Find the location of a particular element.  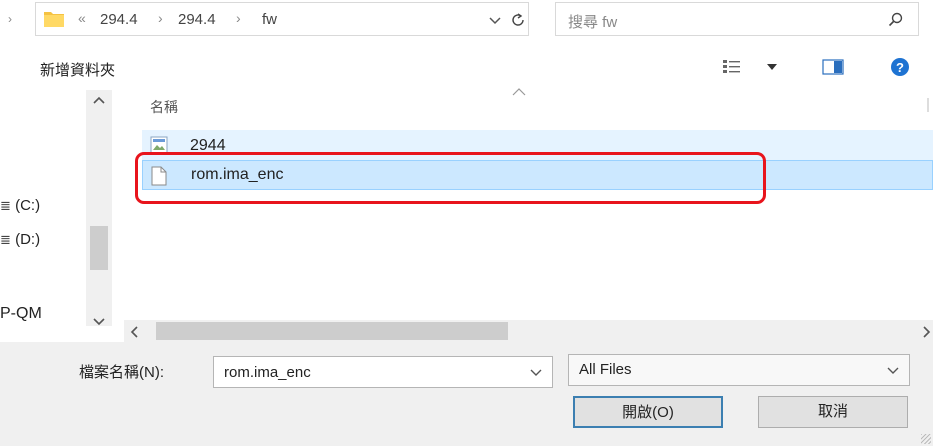

back-chevrons: « is located at coordinates (82, 18).